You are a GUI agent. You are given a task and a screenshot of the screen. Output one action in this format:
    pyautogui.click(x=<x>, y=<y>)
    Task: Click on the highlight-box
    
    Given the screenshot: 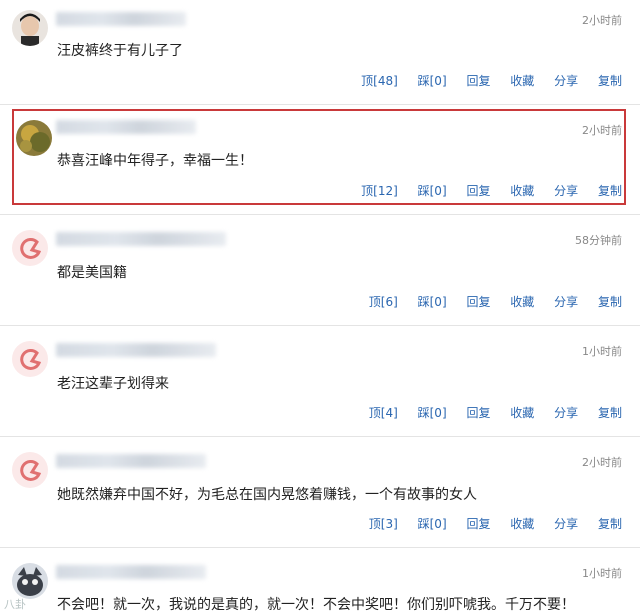 What is the action you would take?
    pyautogui.click(x=319, y=157)
    